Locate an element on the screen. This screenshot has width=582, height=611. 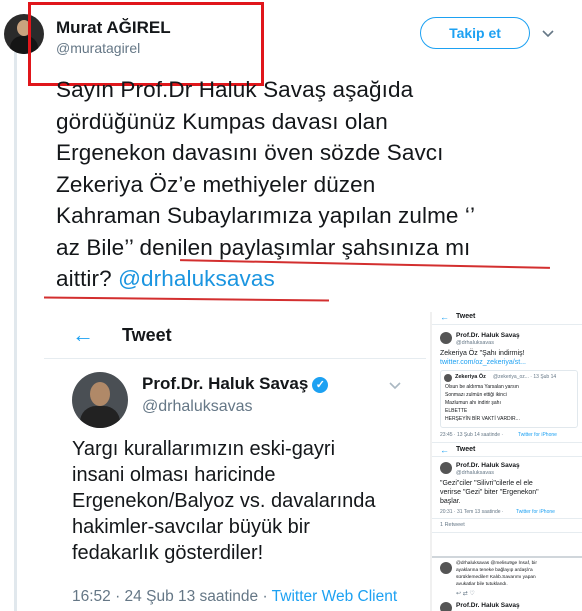
embedded-handle: @drhaluksavas is located at coordinates (197, 406).